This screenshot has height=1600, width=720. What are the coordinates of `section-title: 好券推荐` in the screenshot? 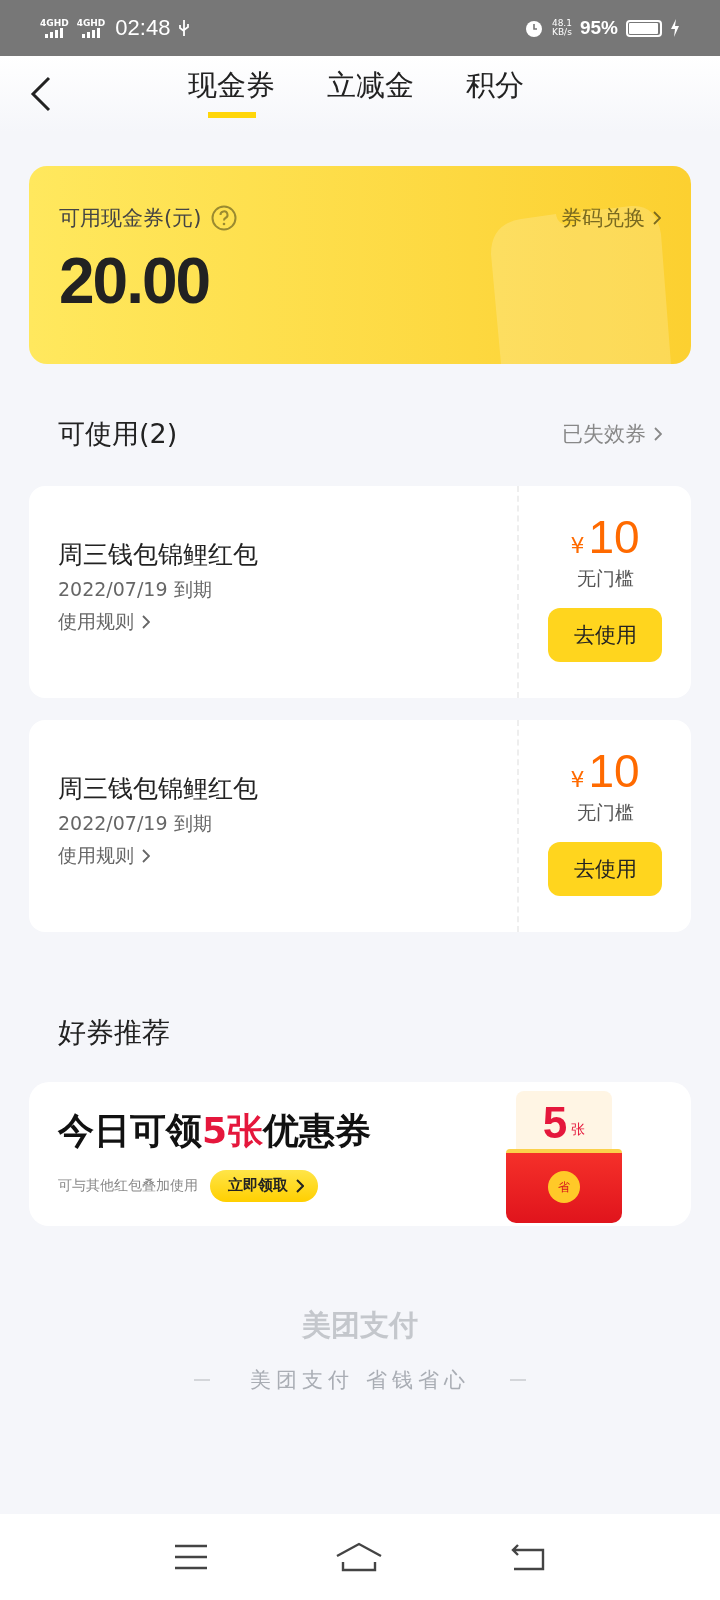 It's located at (114, 1033).